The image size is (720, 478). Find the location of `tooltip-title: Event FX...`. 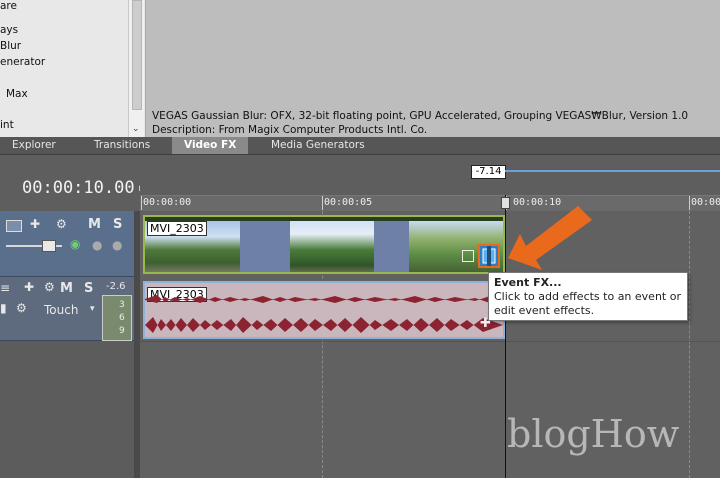

tooltip-title: Event FX... is located at coordinates (528, 282).